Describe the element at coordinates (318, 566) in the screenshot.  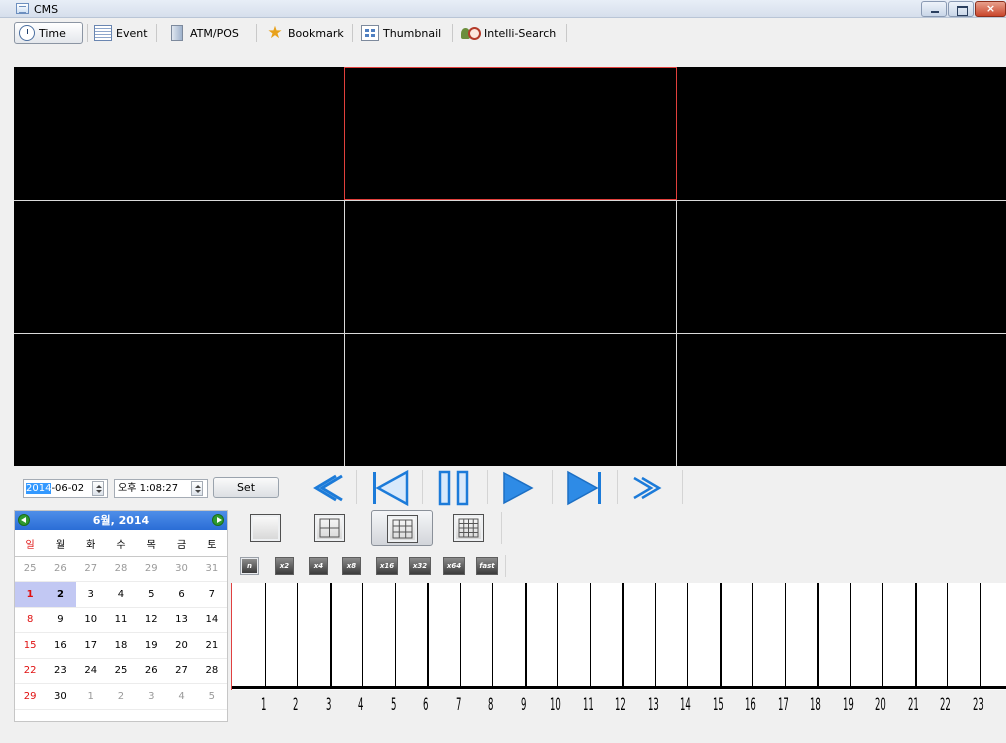
I see `speed-x4-button: x4` at that location.